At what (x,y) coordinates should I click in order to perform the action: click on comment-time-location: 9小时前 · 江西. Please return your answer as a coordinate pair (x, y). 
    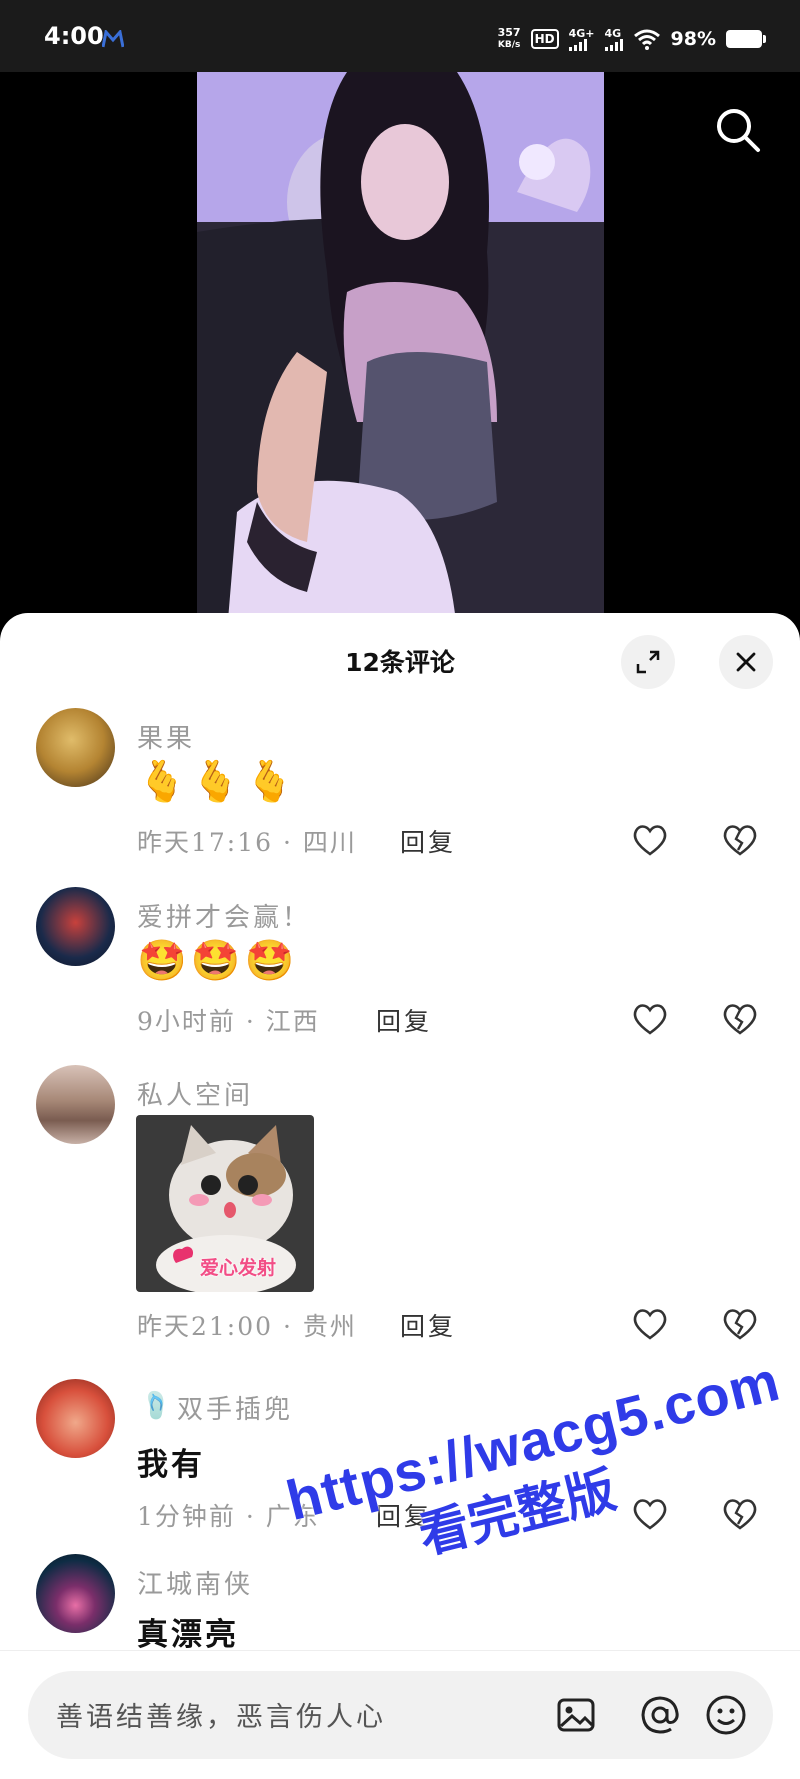
    Looking at the image, I should click on (228, 1021).